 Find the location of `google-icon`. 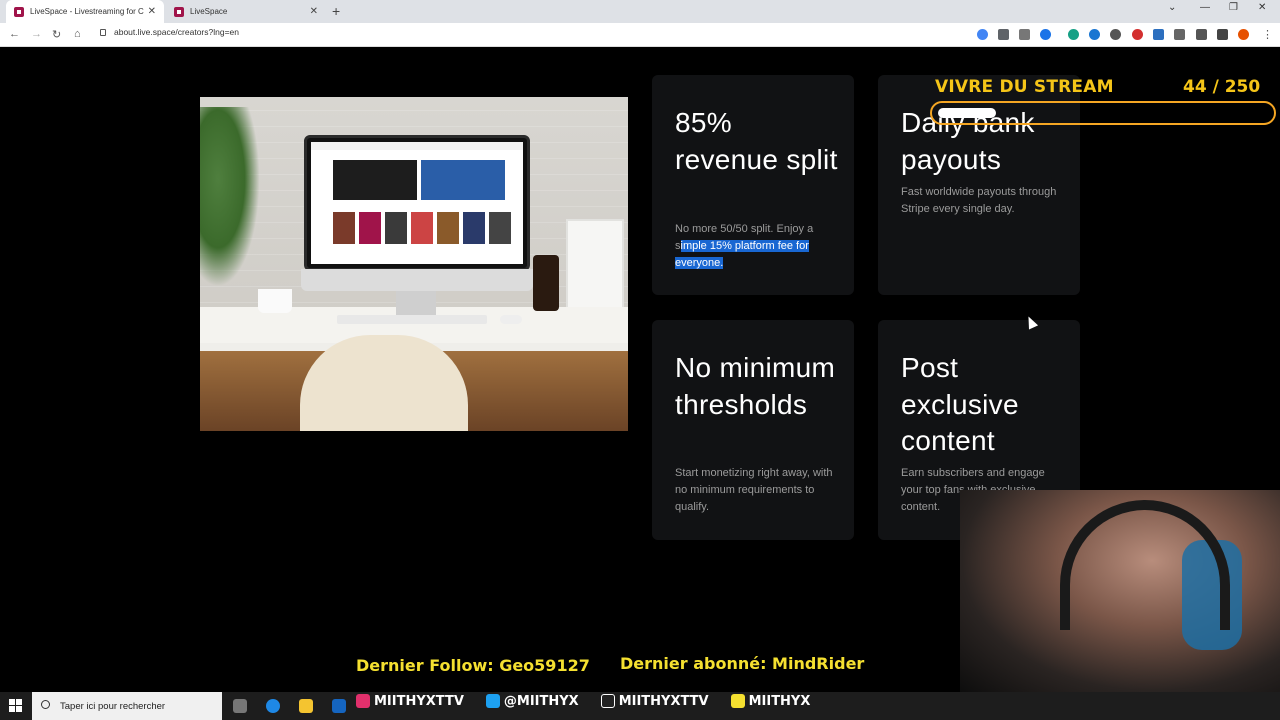

google-icon is located at coordinates (982, 34).